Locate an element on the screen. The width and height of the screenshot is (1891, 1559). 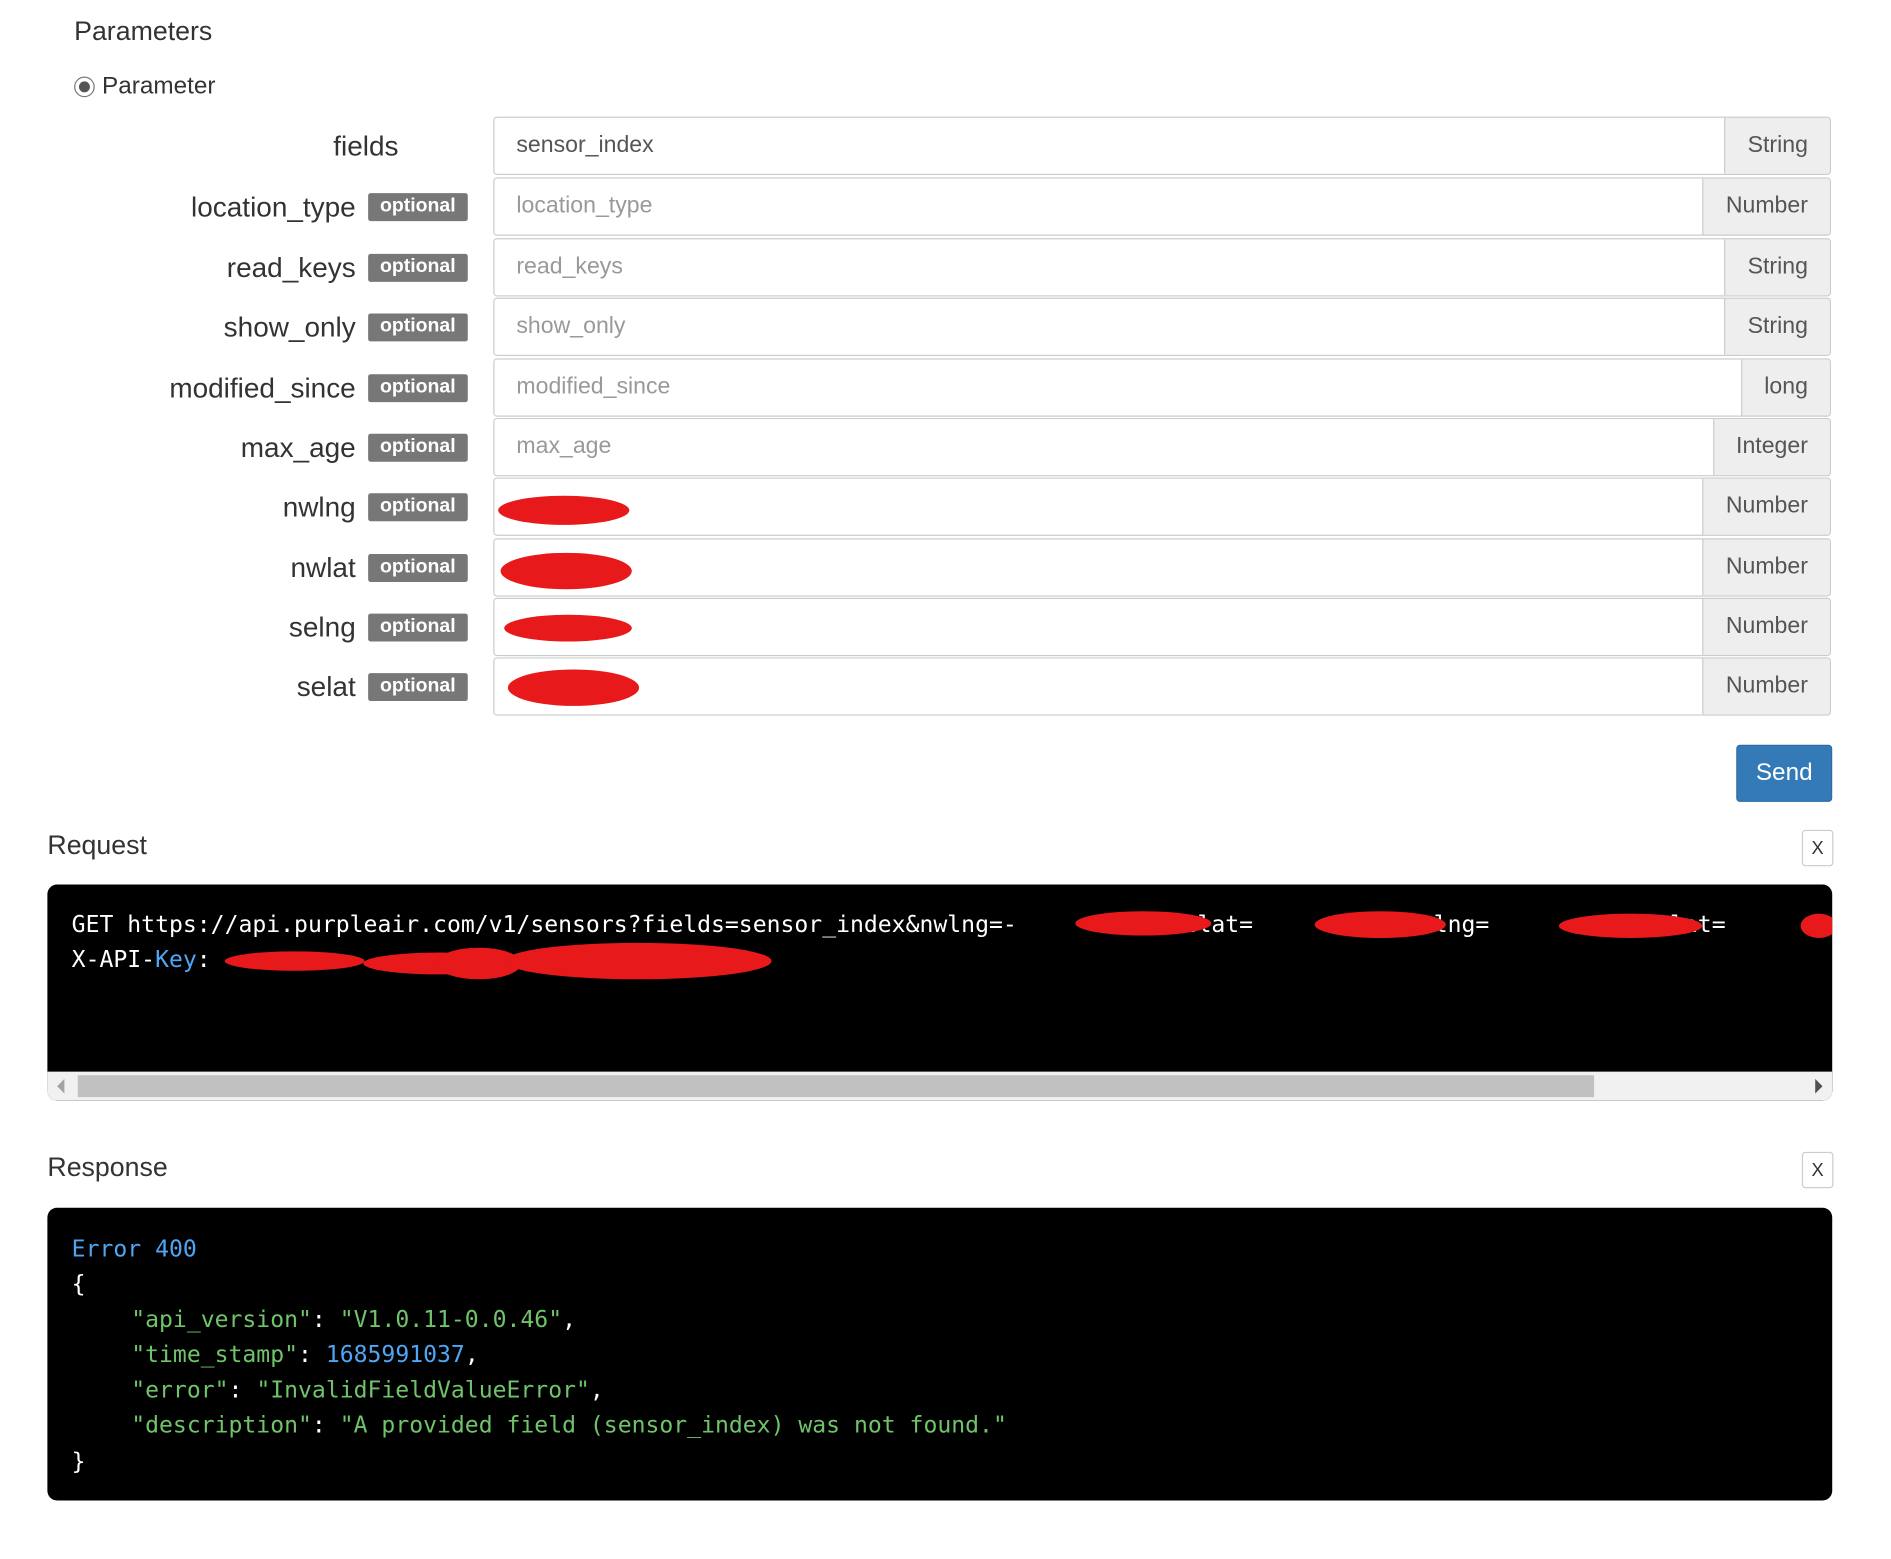
json-value: "InvalidFieldValueError" is located at coordinates (423, 1390).